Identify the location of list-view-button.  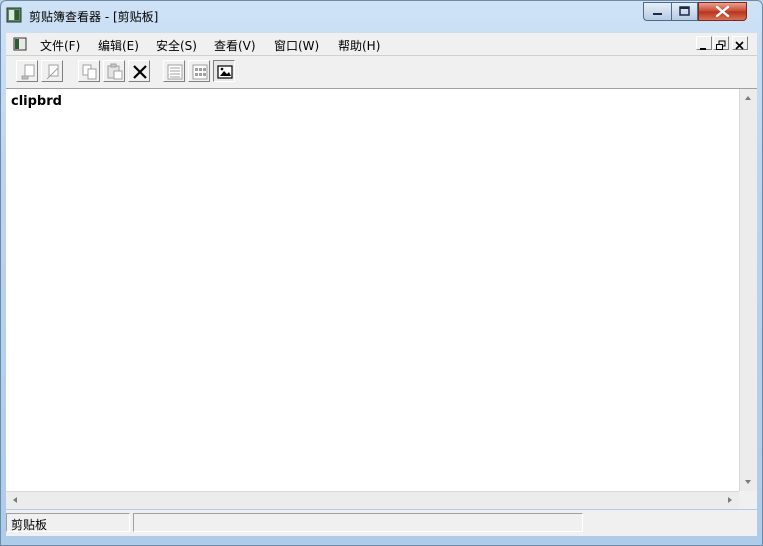
(174, 71).